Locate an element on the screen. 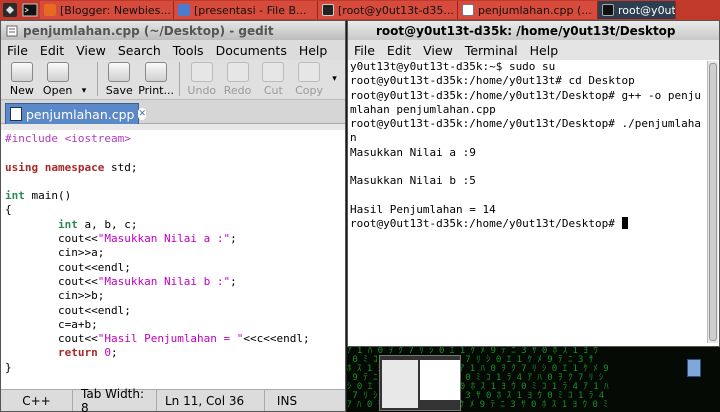 This screenshot has width=720, height=412. menu-search: Search is located at coordinates (139, 50).